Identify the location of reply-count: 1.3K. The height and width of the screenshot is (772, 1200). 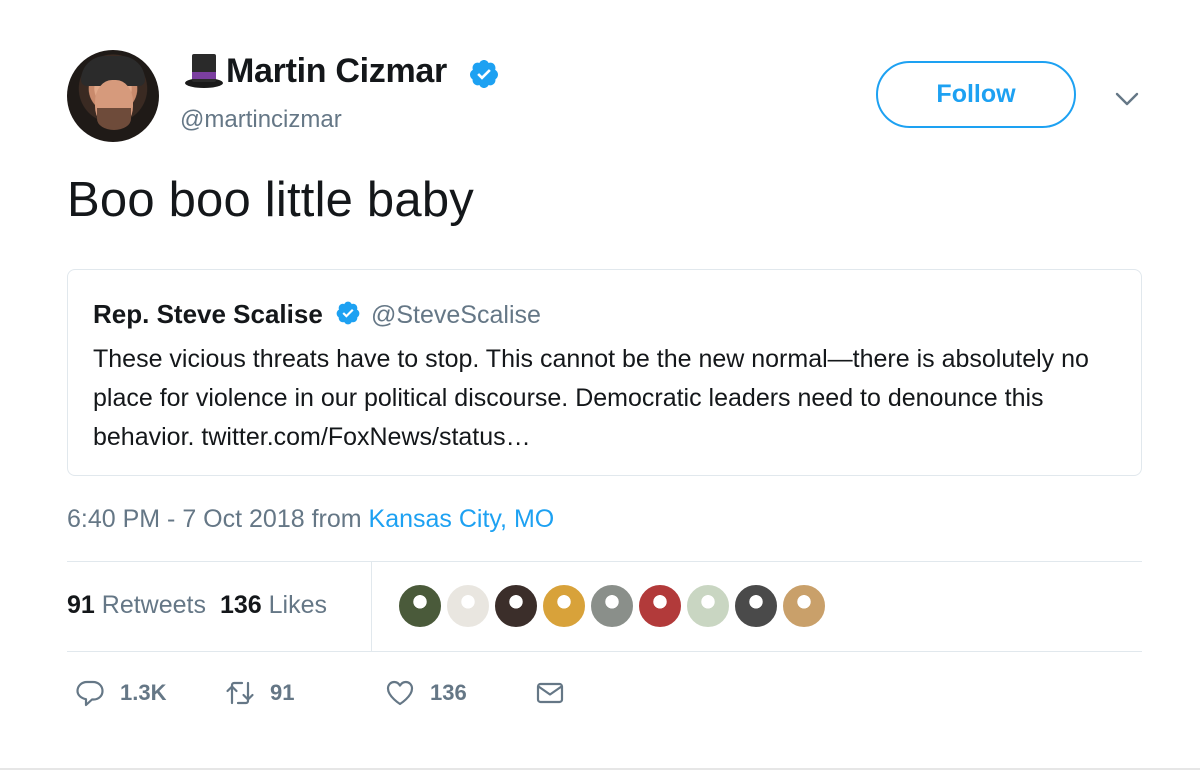
(143, 692).